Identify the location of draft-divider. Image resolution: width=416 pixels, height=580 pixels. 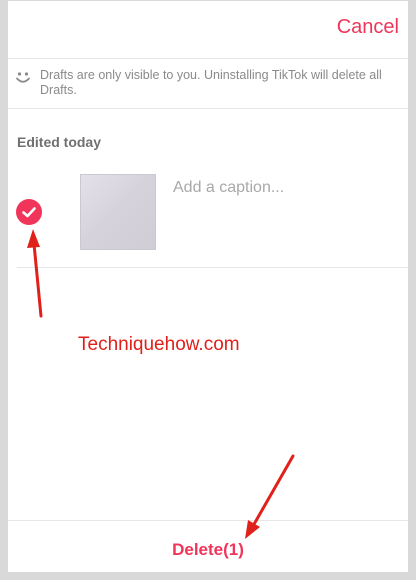
(212, 267).